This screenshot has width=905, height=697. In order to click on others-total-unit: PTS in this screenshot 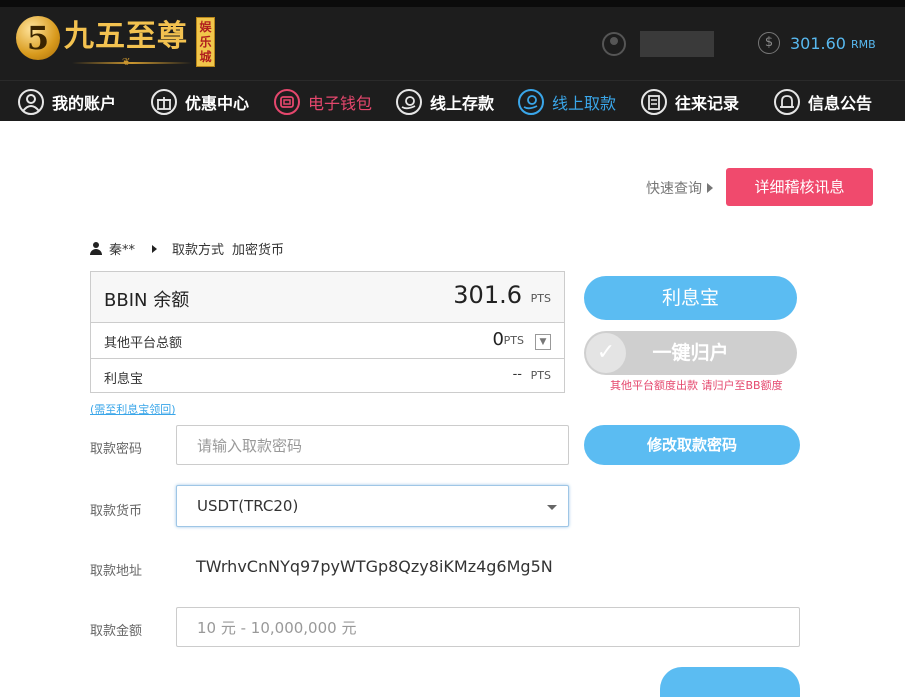, I will do `click(513, 340)`.